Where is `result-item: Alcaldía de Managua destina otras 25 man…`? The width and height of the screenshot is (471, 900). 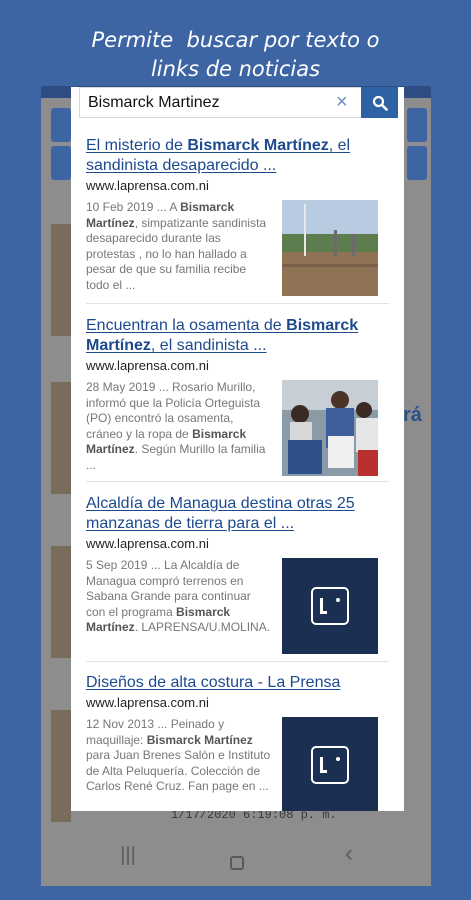
result-item: Alcaldía de Managua destina otras 25 man… is located at coordinates (237, 576).